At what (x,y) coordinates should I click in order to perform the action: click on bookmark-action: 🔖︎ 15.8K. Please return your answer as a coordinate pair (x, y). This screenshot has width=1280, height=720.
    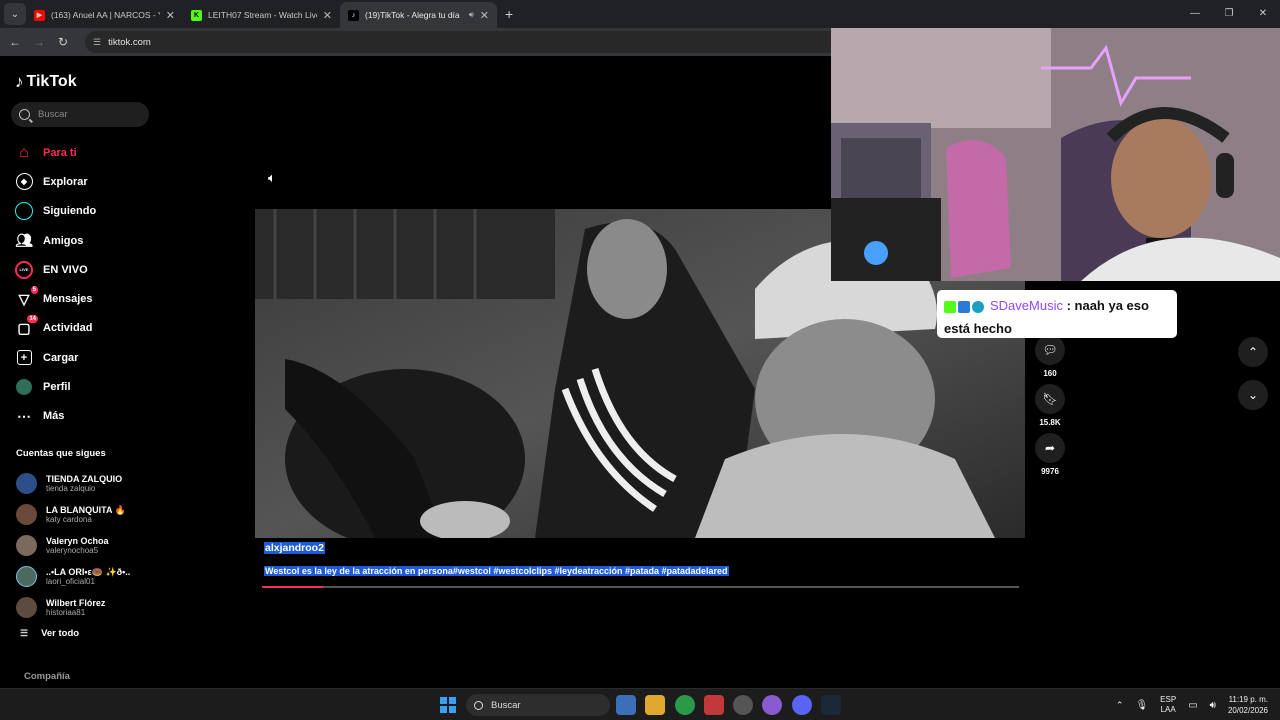
    Looking at the image, I should click on (1050, 405).